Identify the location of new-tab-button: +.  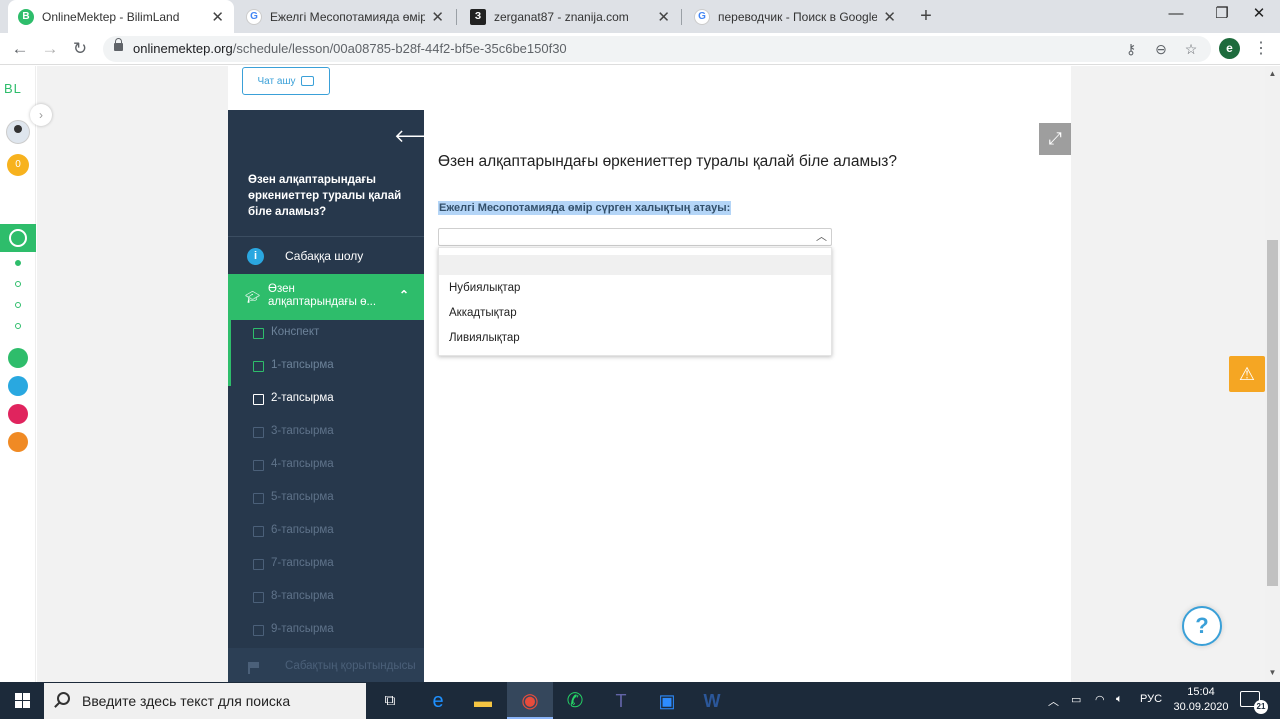
(926, 16).